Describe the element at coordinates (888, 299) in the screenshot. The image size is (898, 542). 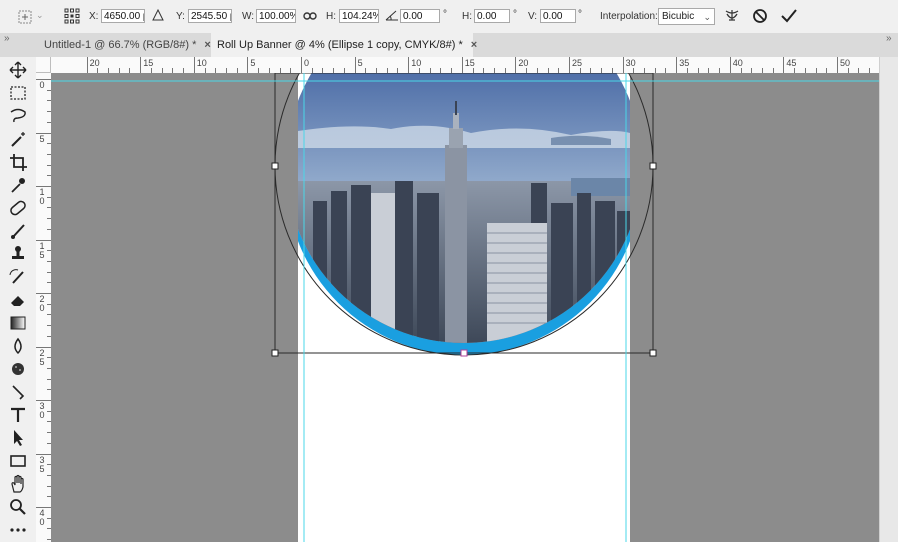
I see `right-panel-strip` at that location.